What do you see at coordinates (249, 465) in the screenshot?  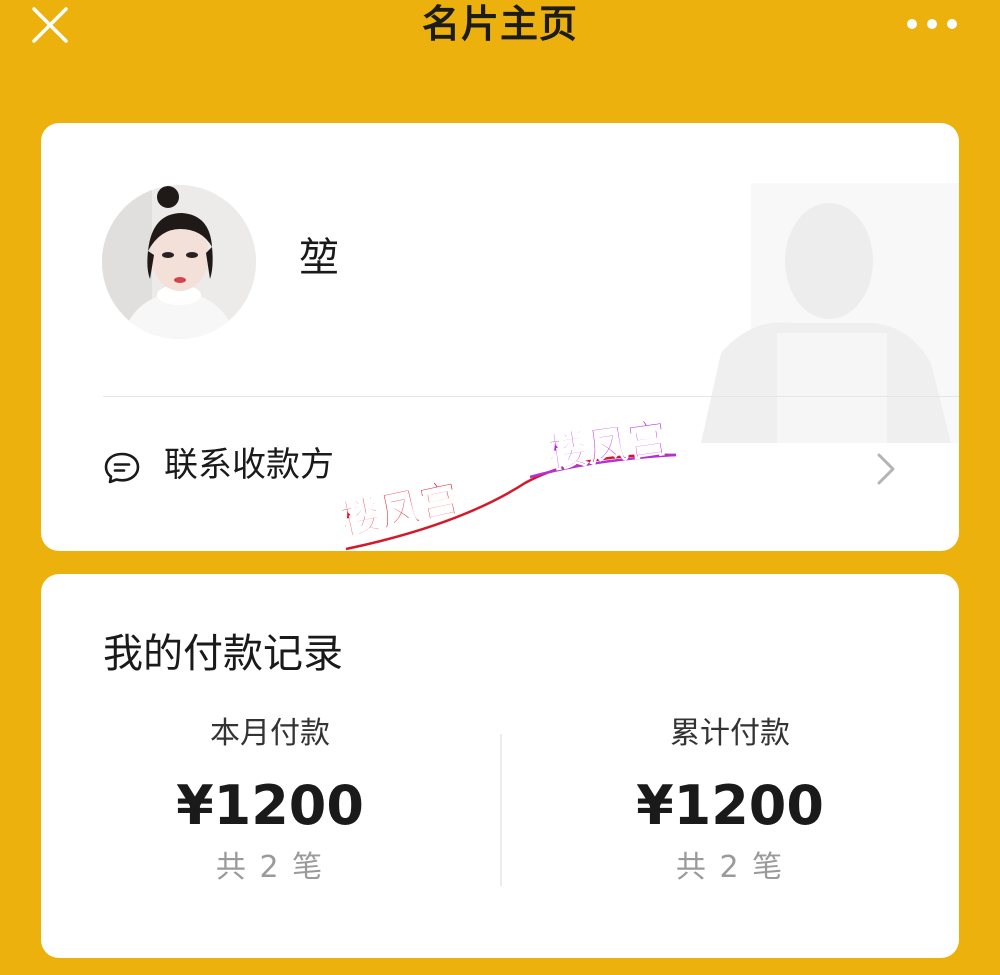 I see `contact-payee-label: 联系收款方` at bounding box center [249, 465].